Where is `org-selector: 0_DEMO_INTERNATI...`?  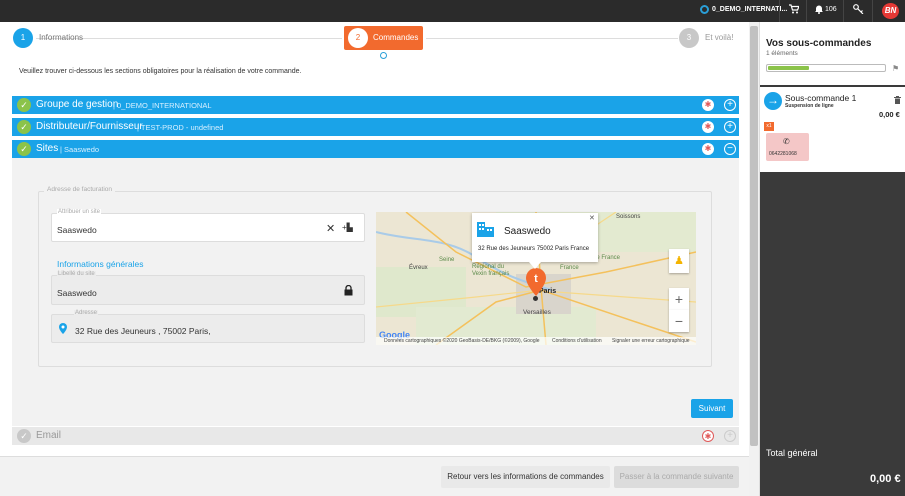
org-selector: 0_DEMO_INTERNATI... is located at coordinates (743, 9).